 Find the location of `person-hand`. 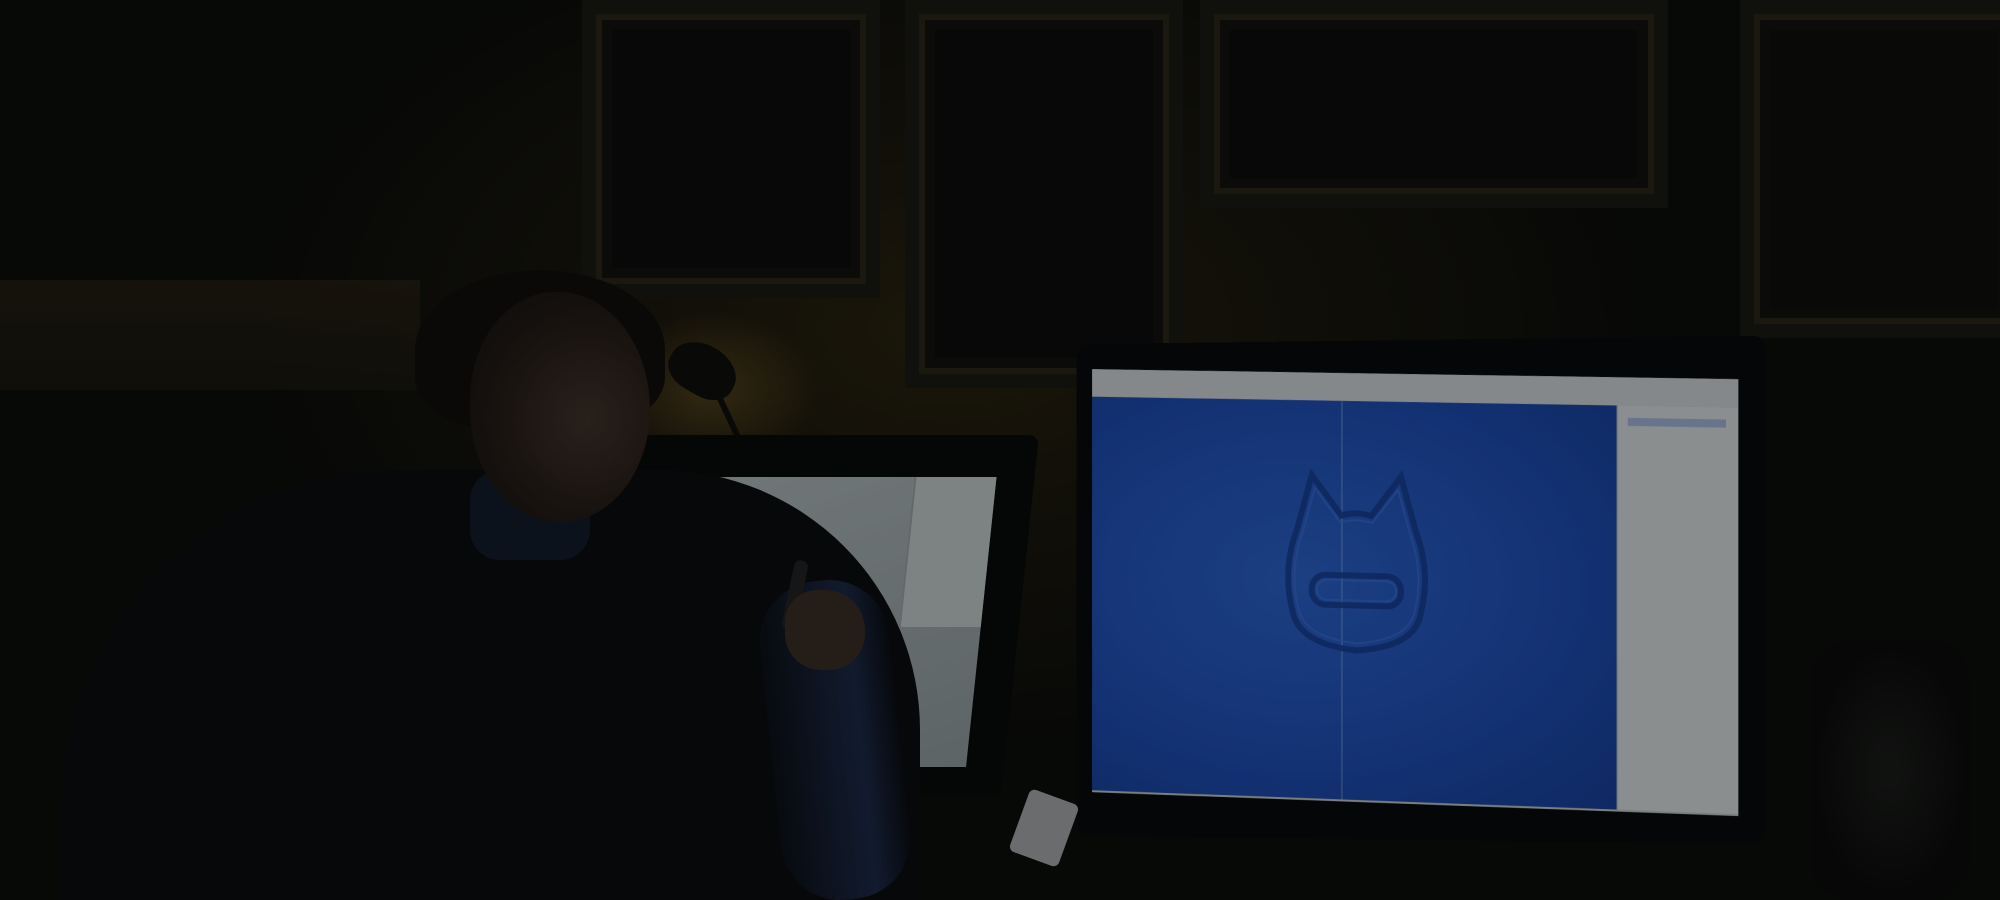

person-hand is located at coordinates (825, 630).